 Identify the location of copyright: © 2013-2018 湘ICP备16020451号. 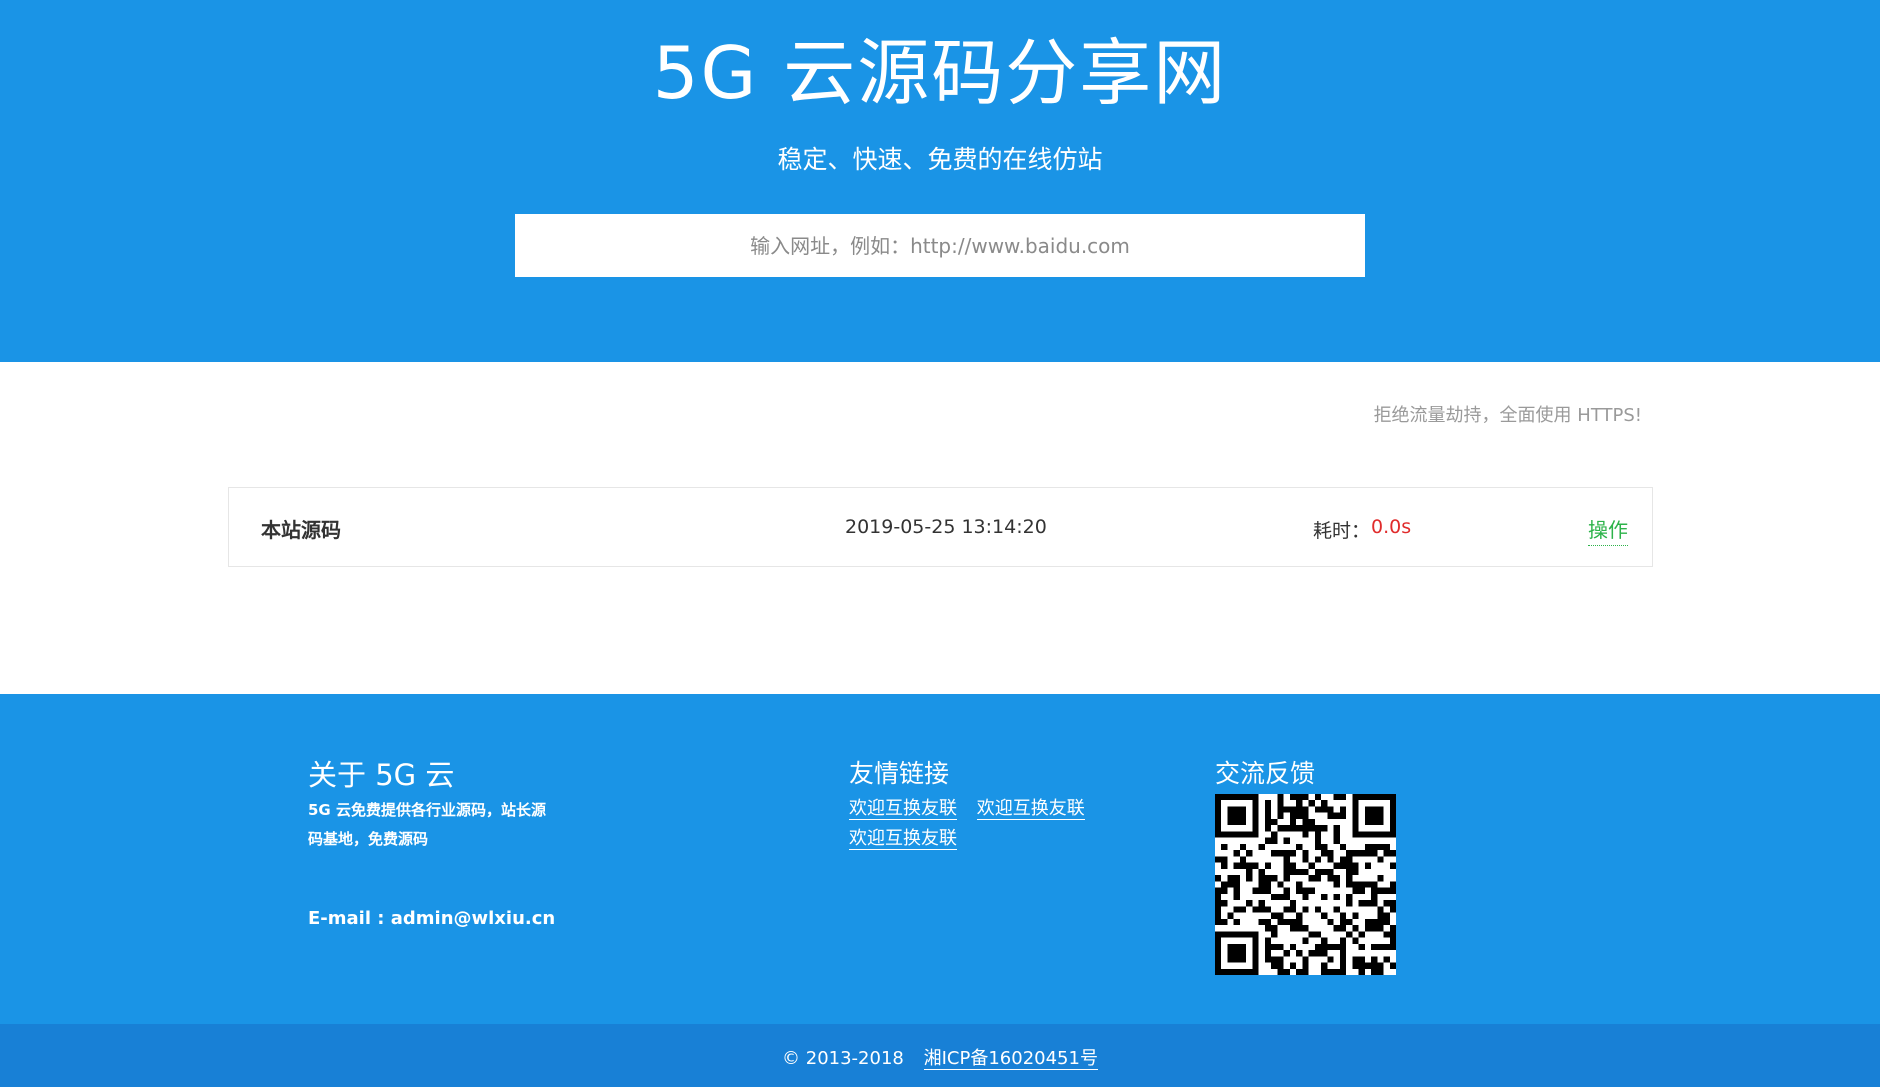
(940, 1057).